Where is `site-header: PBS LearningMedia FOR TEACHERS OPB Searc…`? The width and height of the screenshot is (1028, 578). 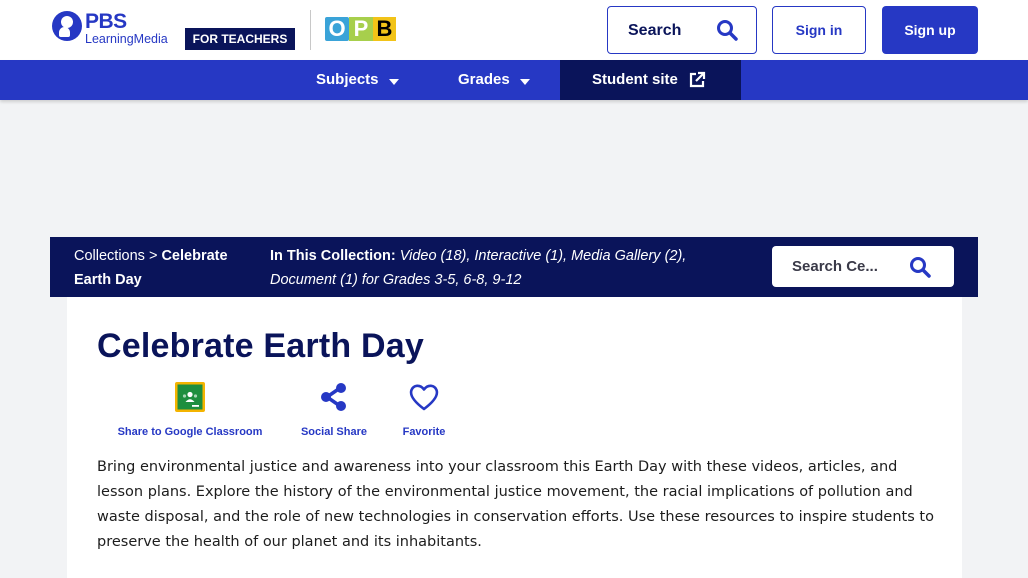
site-header: PBS LearningMedia FOR TEACHERS OPB Searc… is located at coordinates (514, 30).